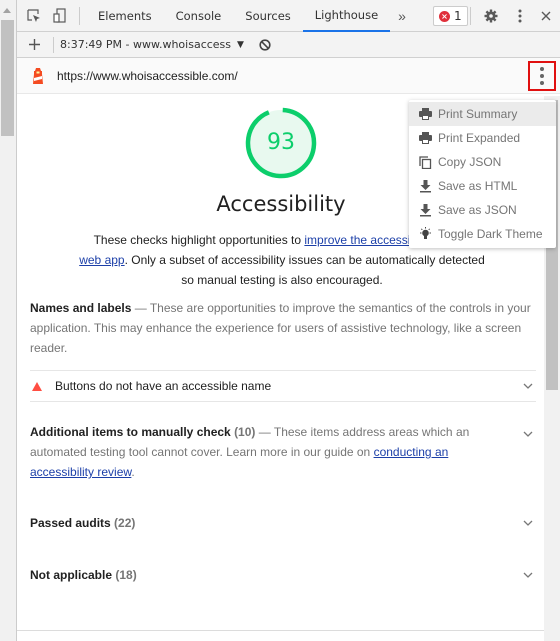 This screenshot has width=560, height=641. What do you see at coordinates (199, 16) in the screenshot?
I see `tab-console: Console` at bounding box center [199, 16].